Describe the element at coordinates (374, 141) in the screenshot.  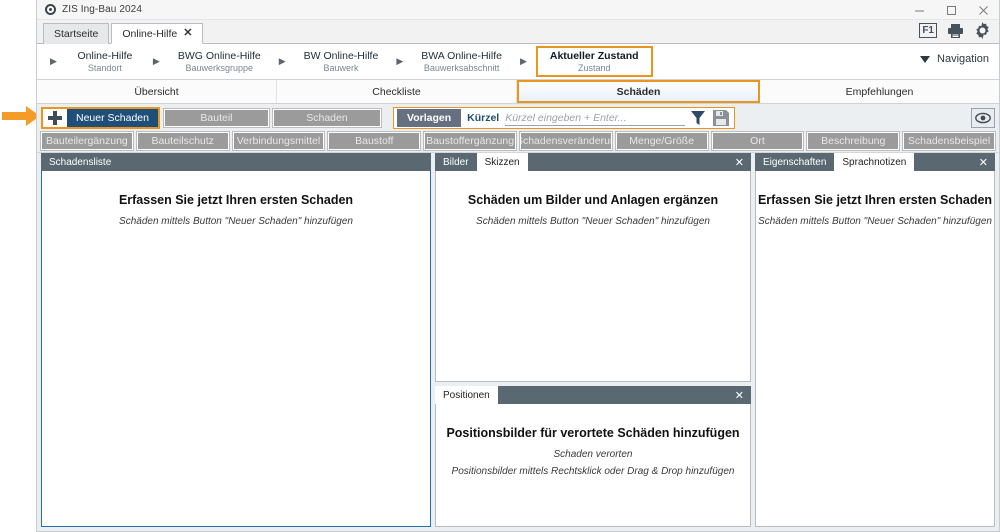
I see `baustoff-button: Baustoff` at that location.